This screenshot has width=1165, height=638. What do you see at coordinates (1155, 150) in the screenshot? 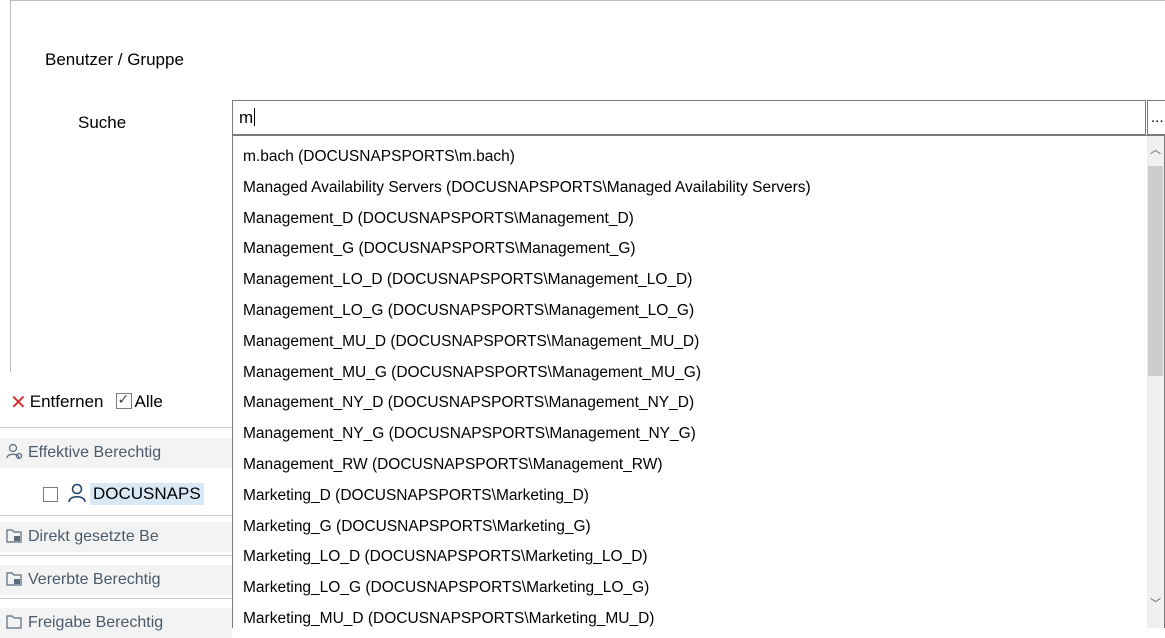
I see `chevron-up-icon: ︿` at bounding box center [1155, 150].